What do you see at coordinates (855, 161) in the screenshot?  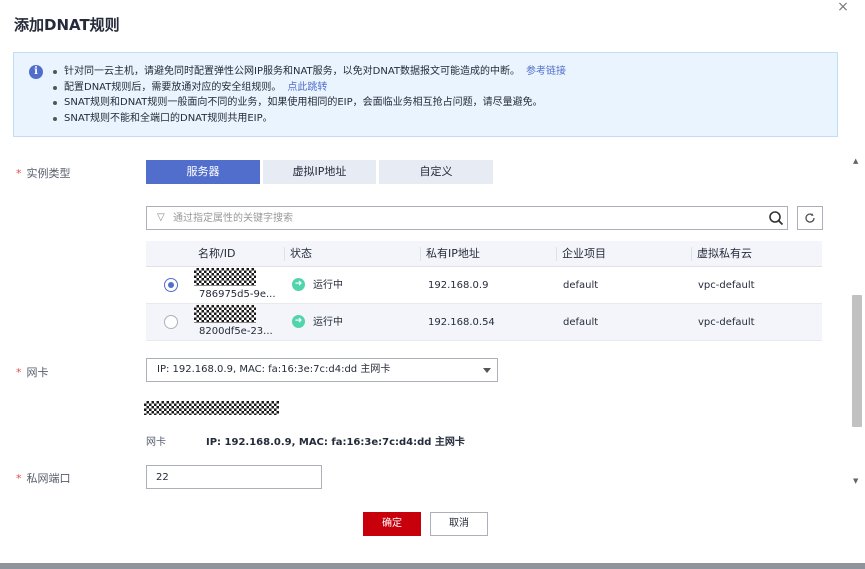 I see `scroll-up-icon: ▲` at bounding box center [855, 161].